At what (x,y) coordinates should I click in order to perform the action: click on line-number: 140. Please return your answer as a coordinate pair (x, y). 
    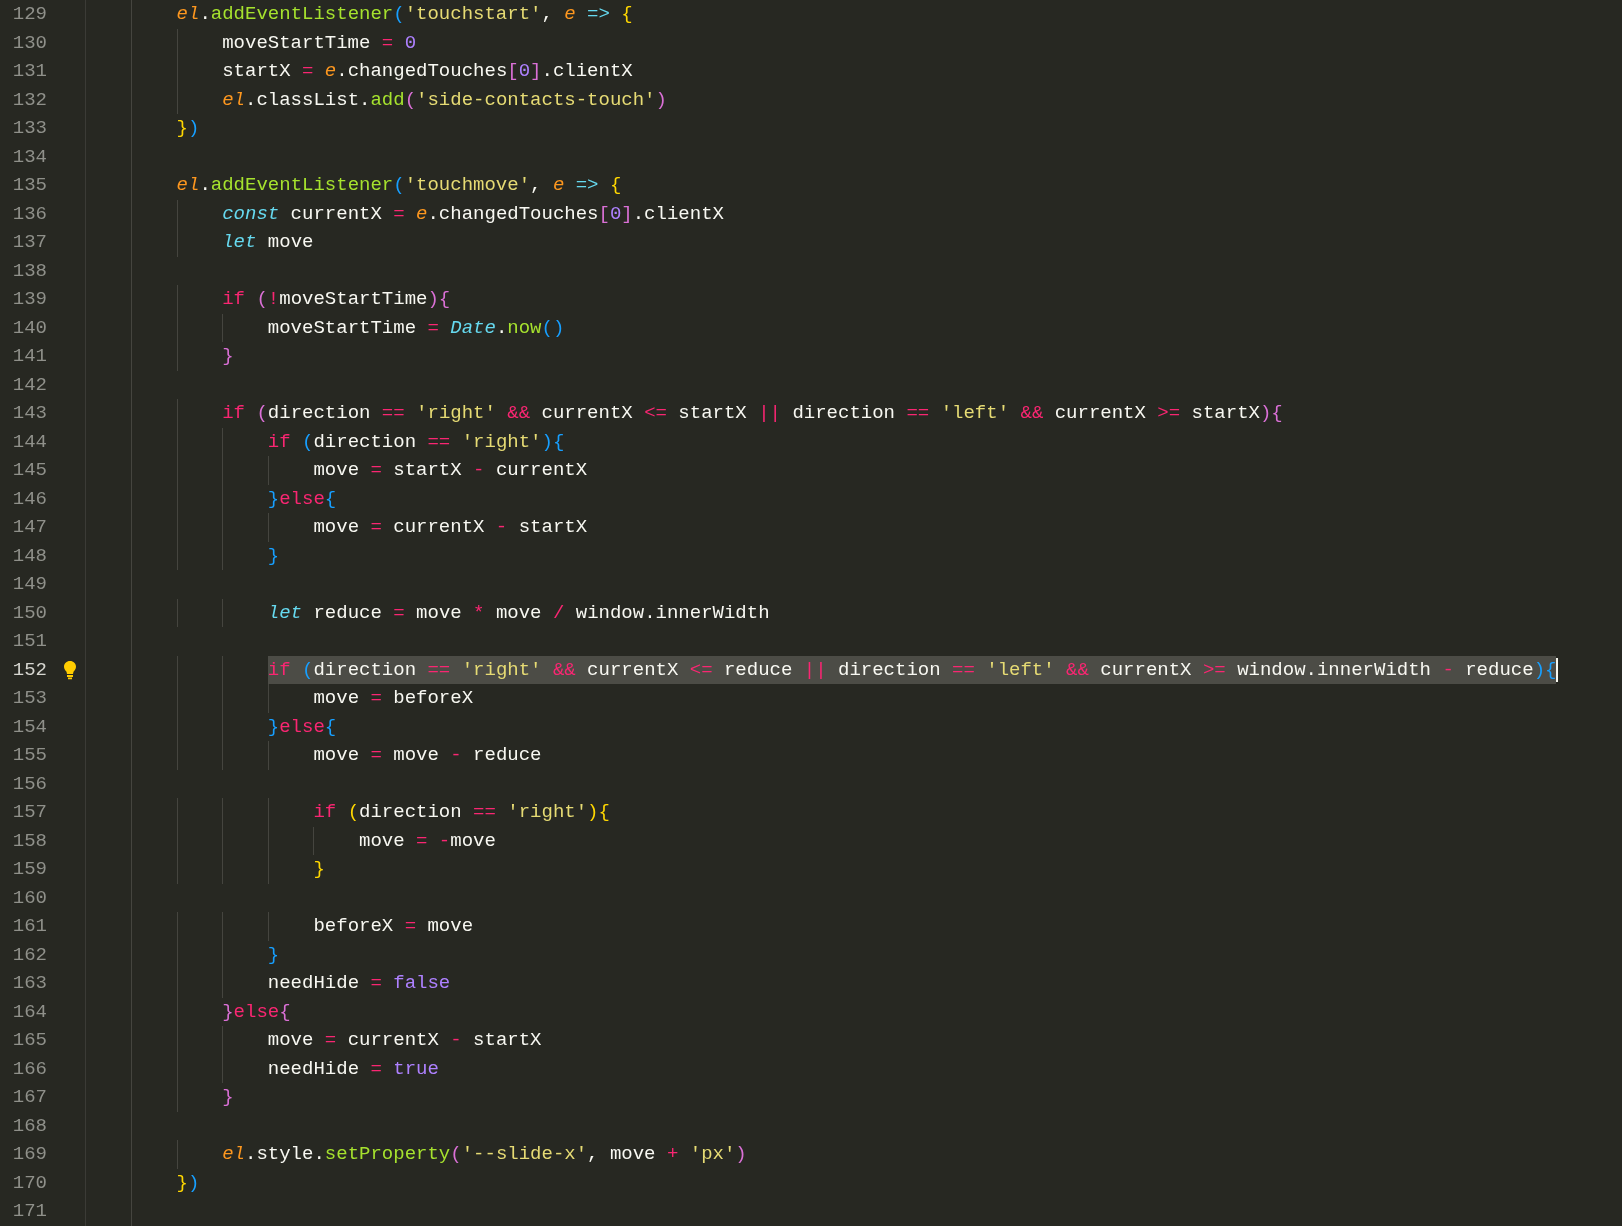
    Looking at the image, I should click on (29, 328).